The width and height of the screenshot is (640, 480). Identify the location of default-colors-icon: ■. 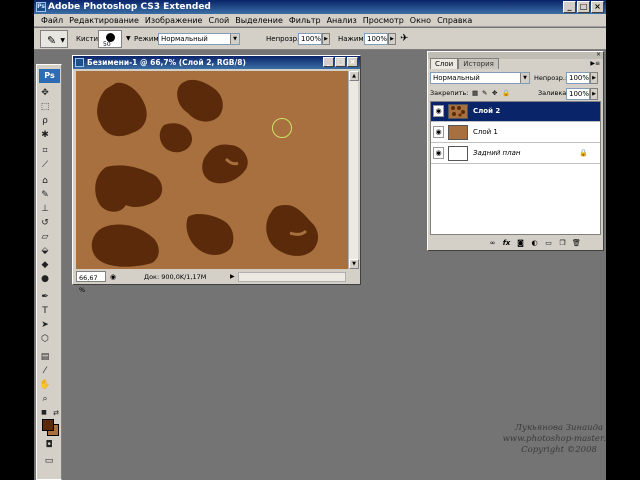
(44, 413).